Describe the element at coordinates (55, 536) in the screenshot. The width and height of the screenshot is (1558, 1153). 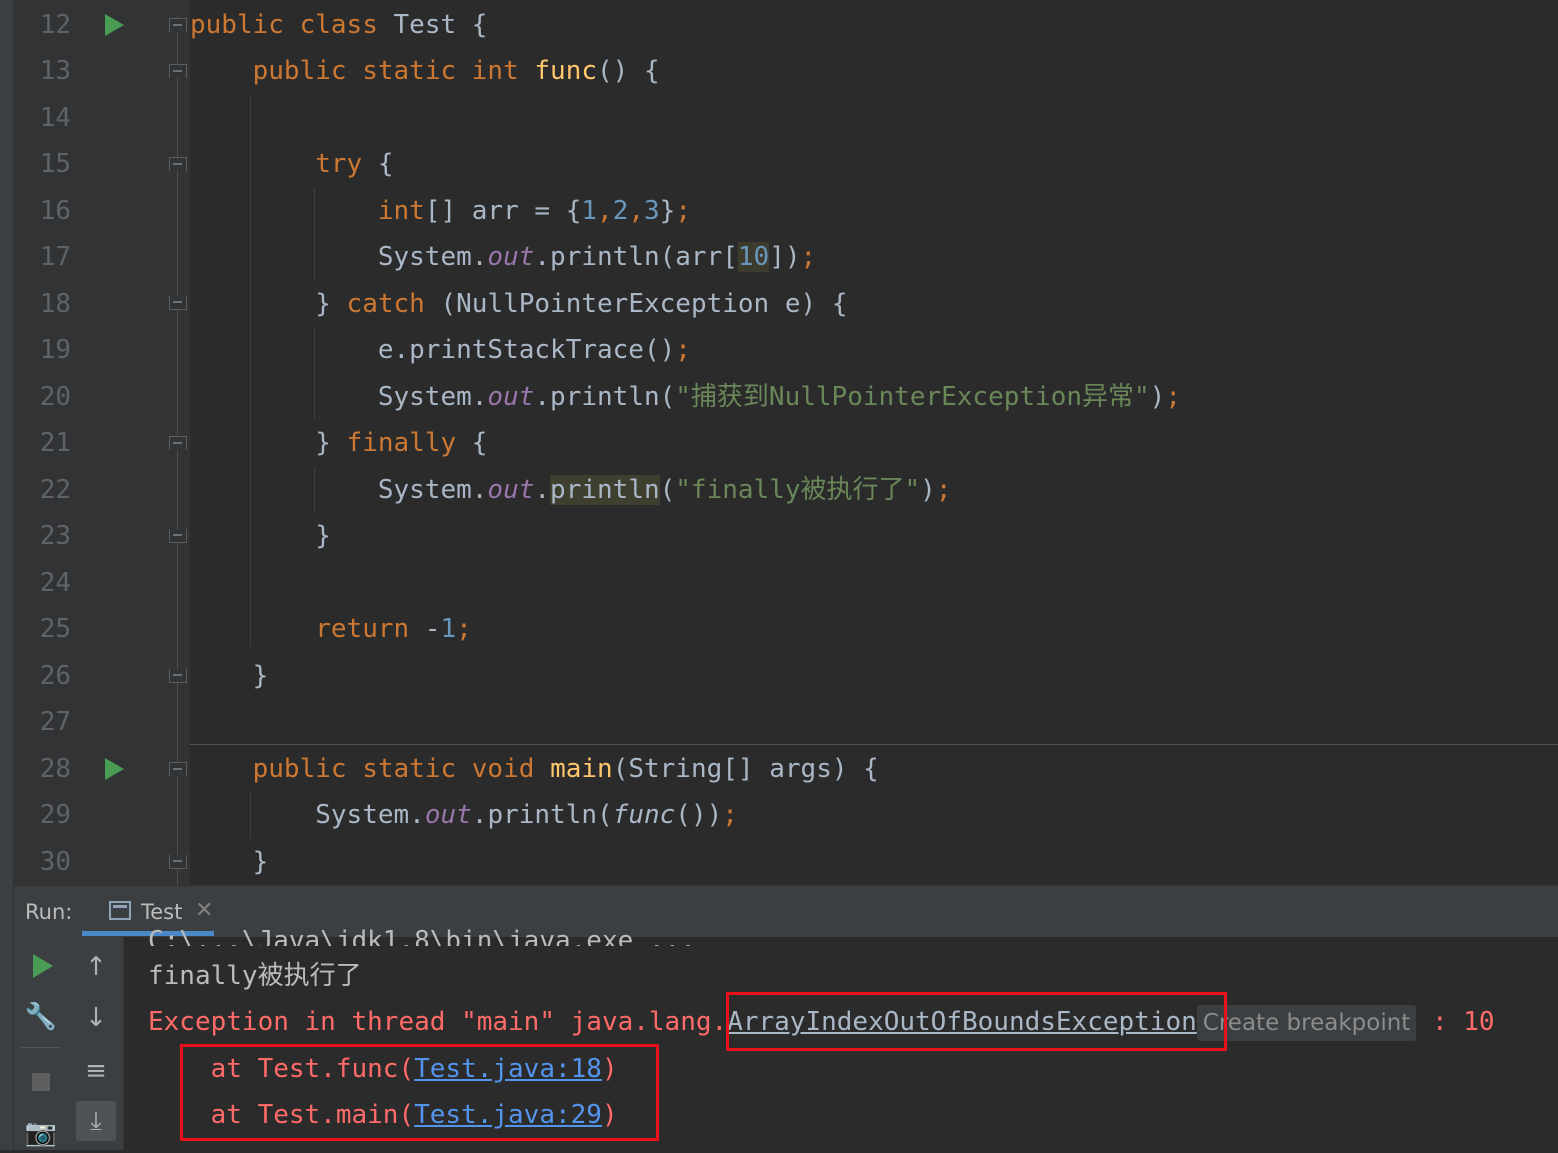
I see `line-number: 23` at that location.